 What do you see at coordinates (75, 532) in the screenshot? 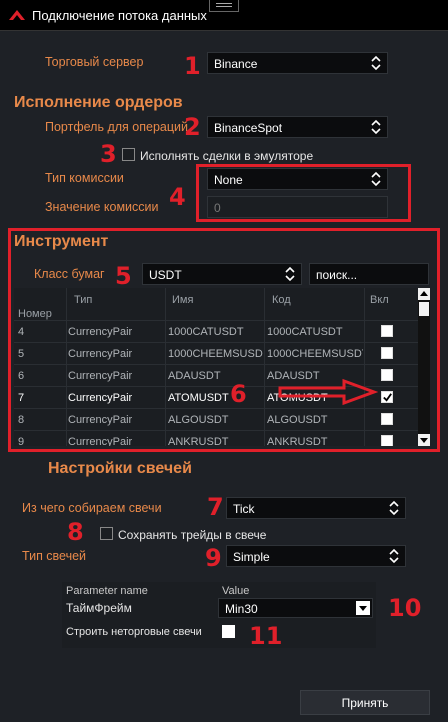
I see `marker-8: 8` at bounding box center [75, 532].